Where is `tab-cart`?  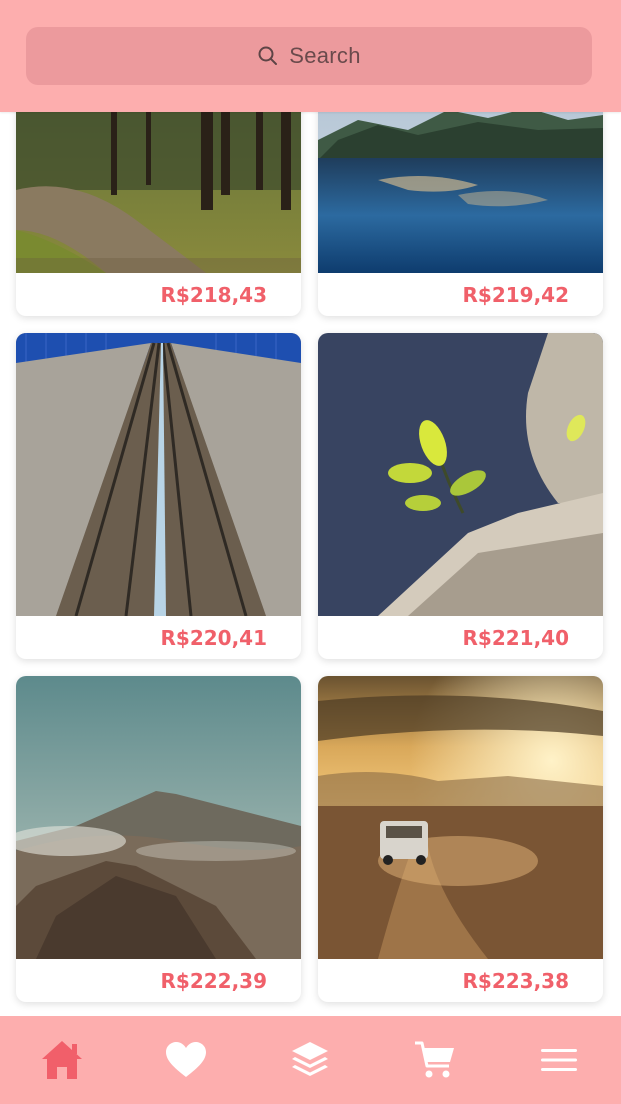
tab-cart is located at coordinates (435, 1060).